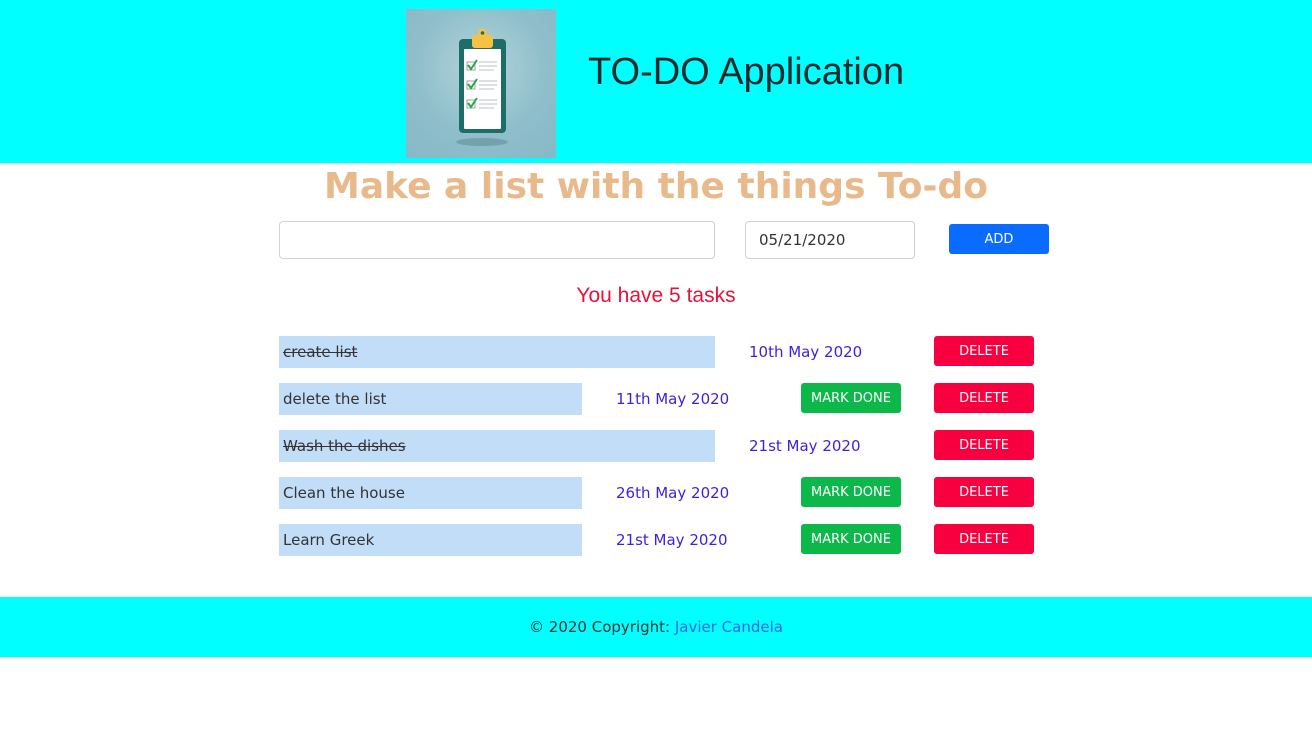 Image resolution: width=1312 pixels, height=754 pixels. I want to click on task-text: Learn Greek, so click(430, 540).